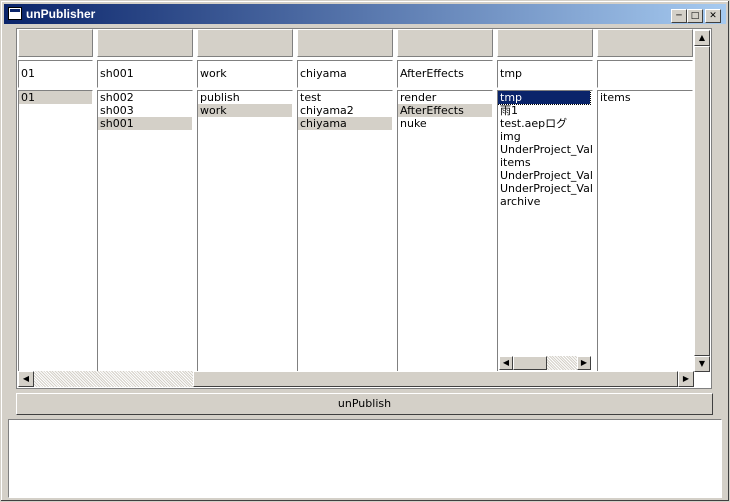 The height and width of the screenshot is (502, 730). What do you see at coordinates (545, 74) in the screenshot?
I see `path-field: tmp` at bounding box center [545, 74].